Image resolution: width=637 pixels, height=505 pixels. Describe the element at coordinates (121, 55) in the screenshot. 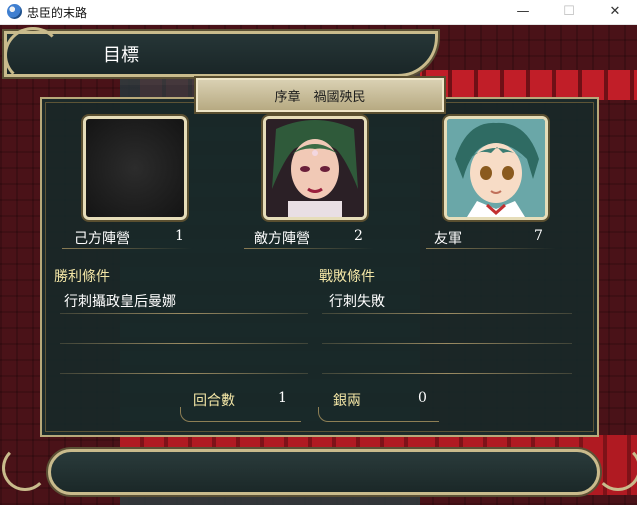

I see `objective-title: 目標` at that location.